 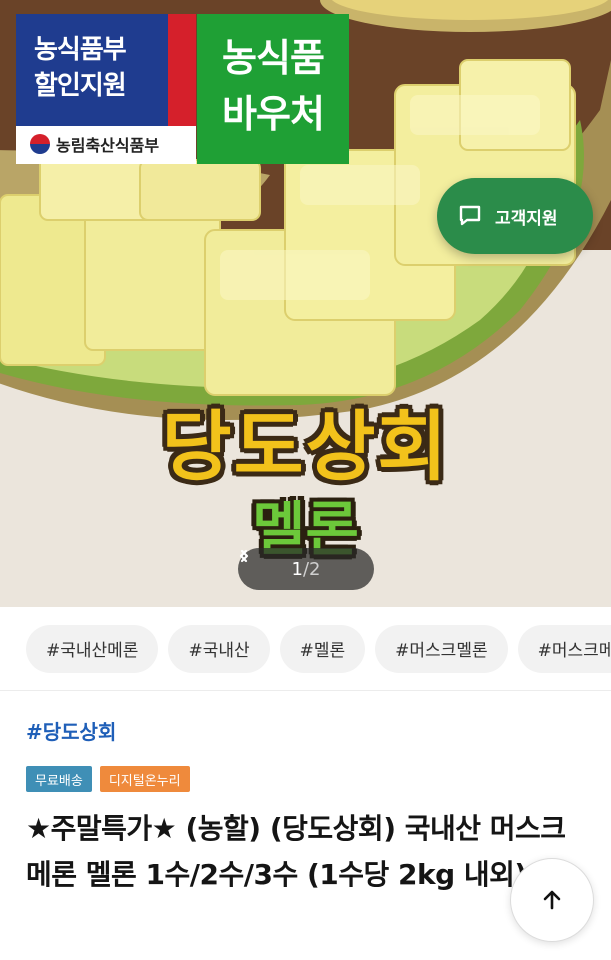 What do you see at coordinates (273, 89) in the screenshot?
I see `voucher-badge: 농식품 바우처` at bounding box center [273, 89].